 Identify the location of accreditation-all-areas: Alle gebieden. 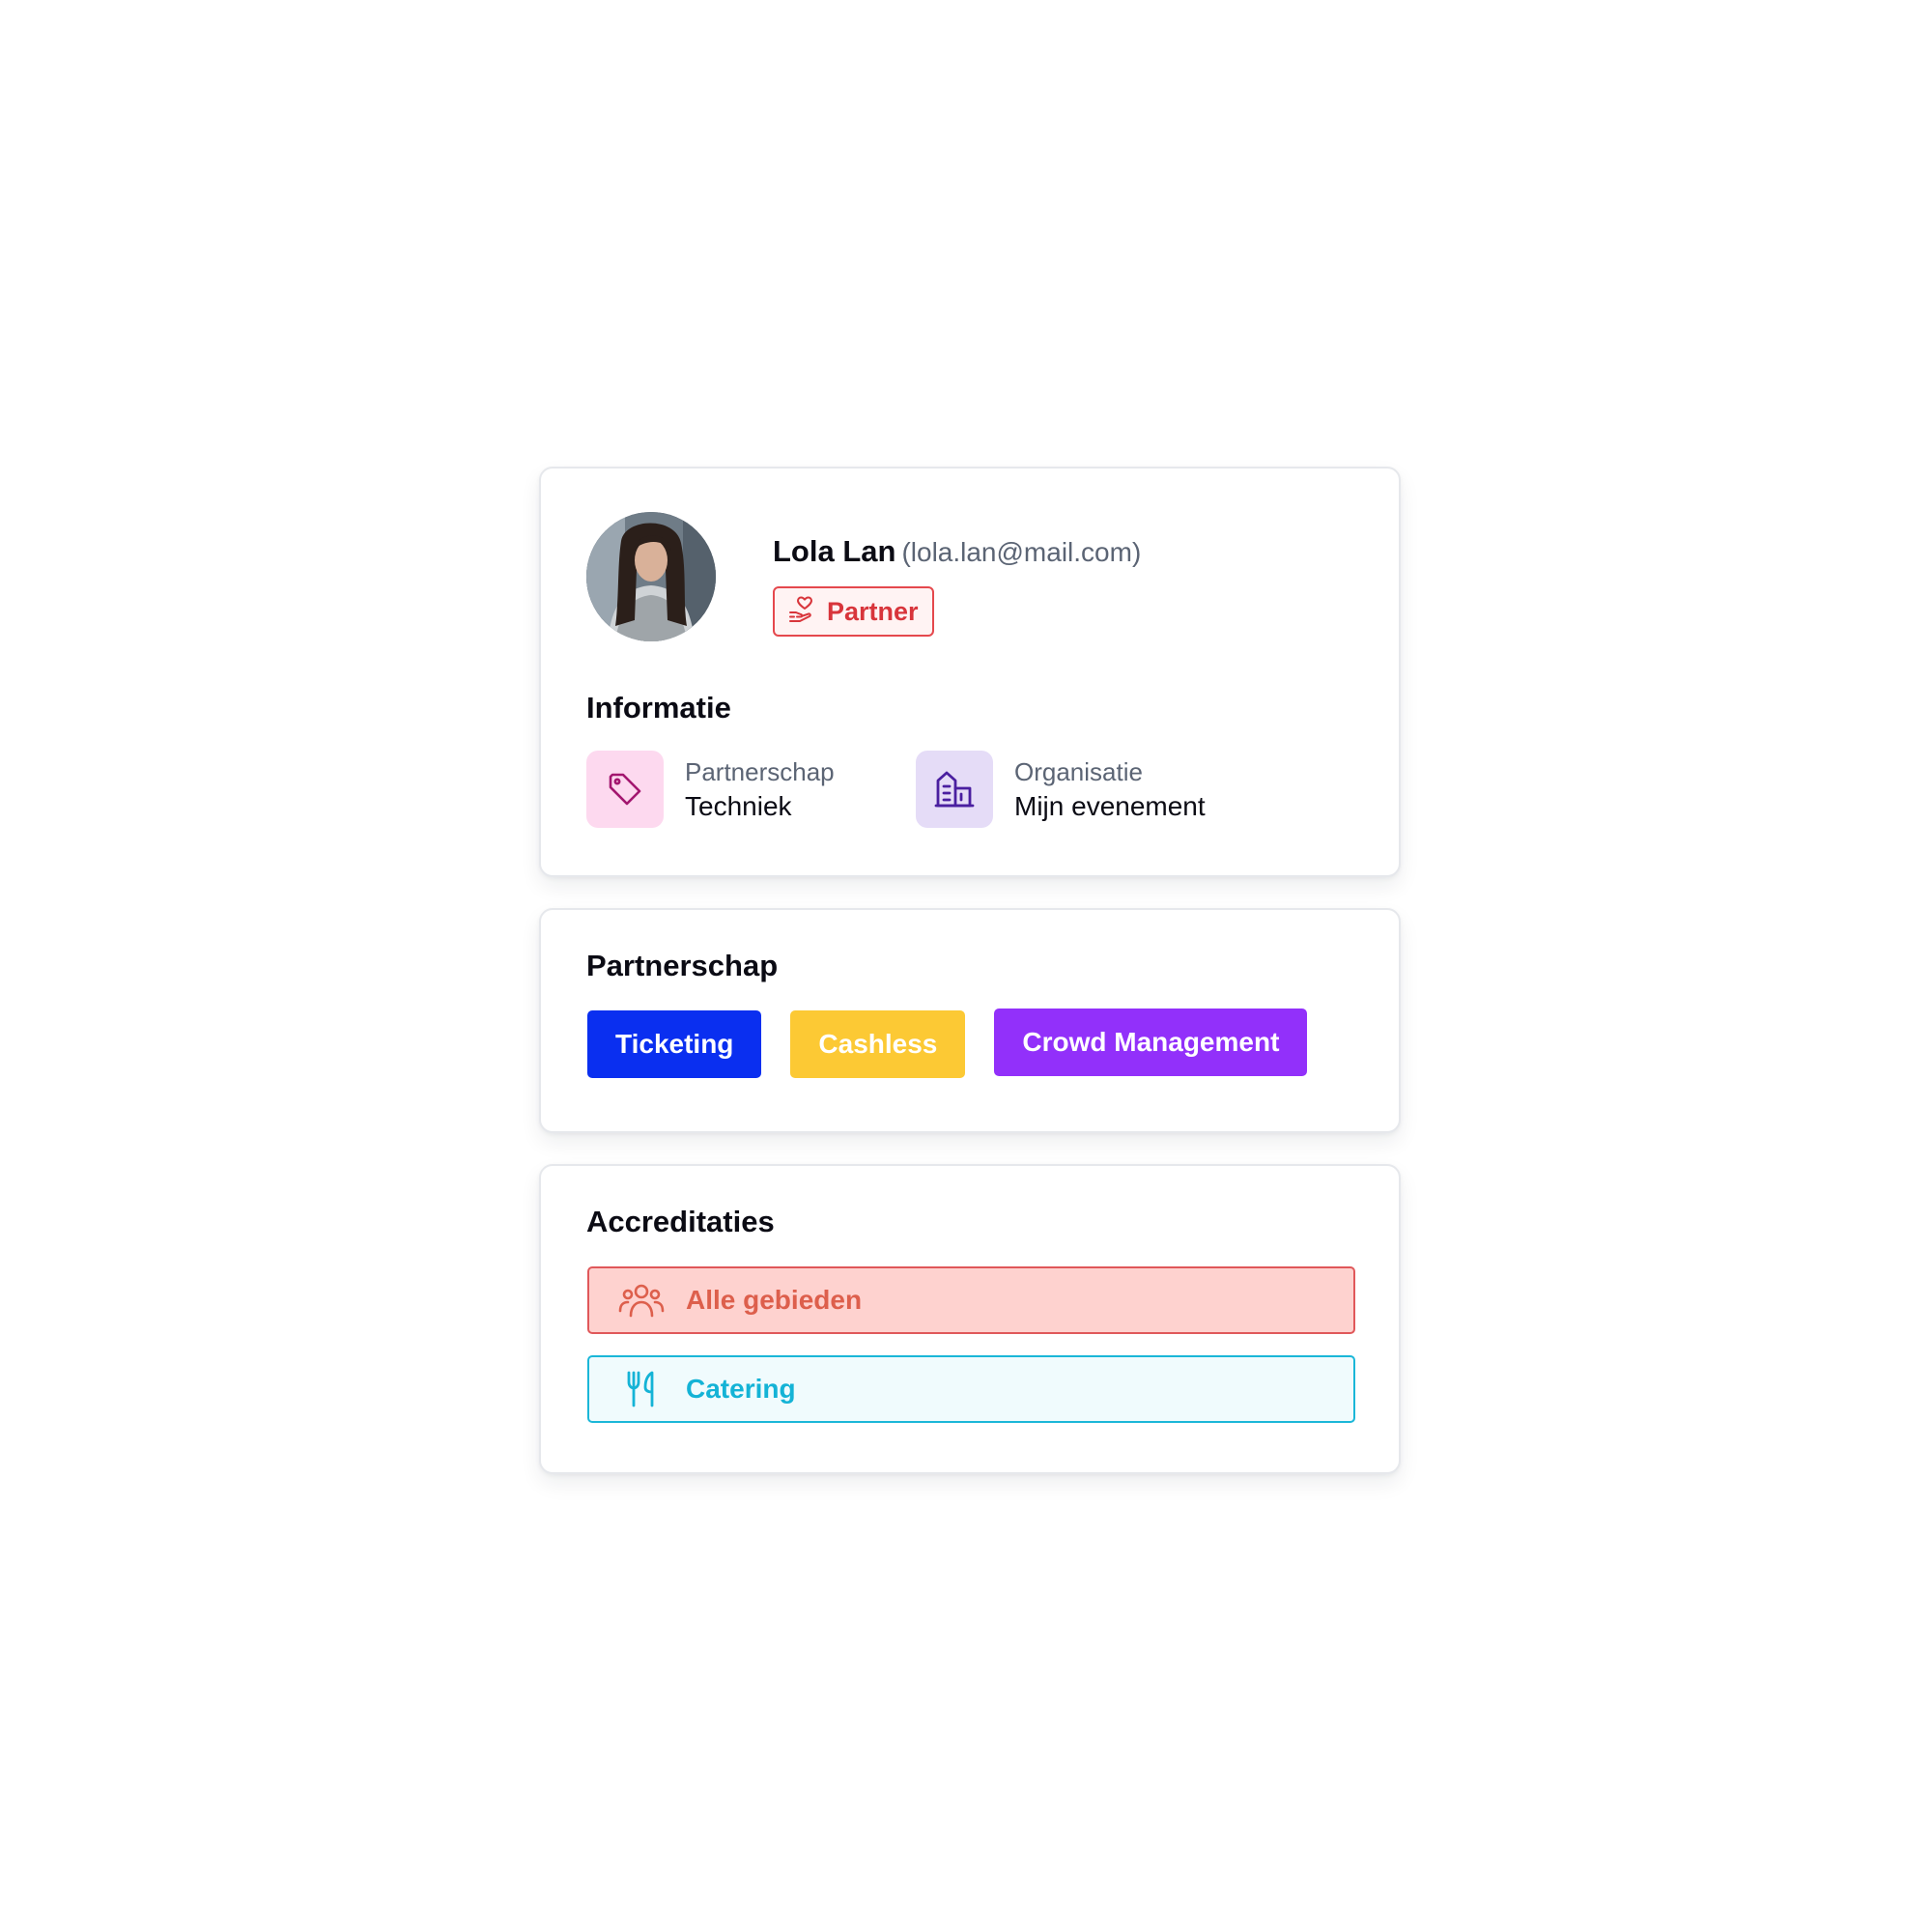
(971, 1300).